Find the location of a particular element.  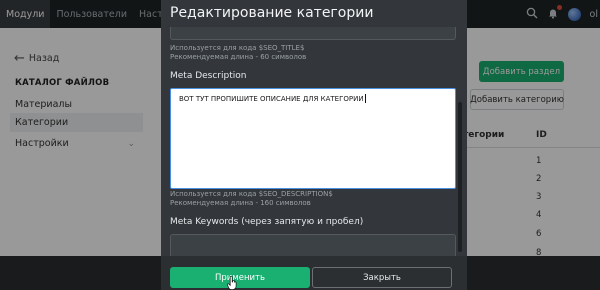

seo-title-input is located at coordinates (313, 33).